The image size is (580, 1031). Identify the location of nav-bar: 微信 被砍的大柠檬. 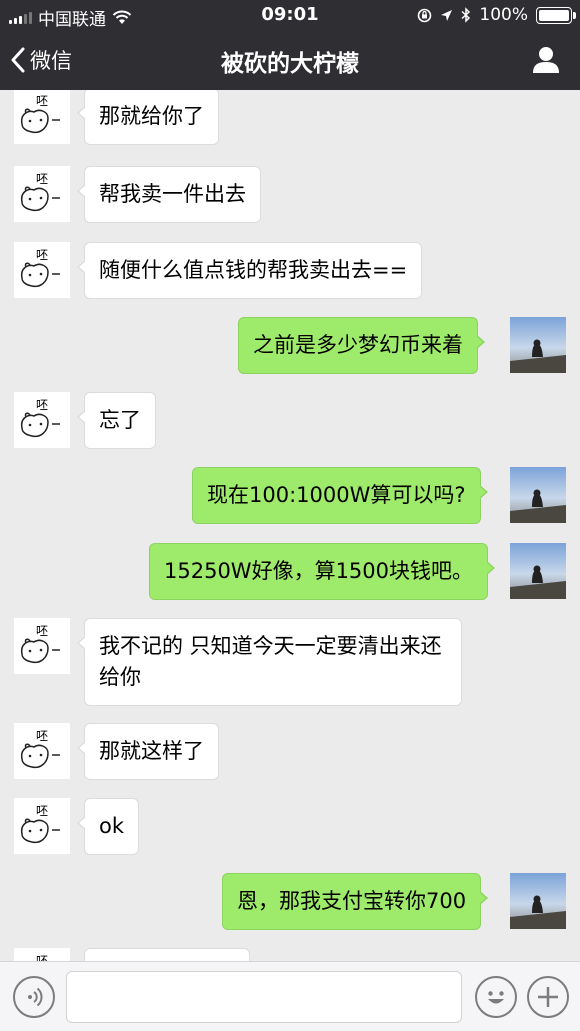
(290, 60).